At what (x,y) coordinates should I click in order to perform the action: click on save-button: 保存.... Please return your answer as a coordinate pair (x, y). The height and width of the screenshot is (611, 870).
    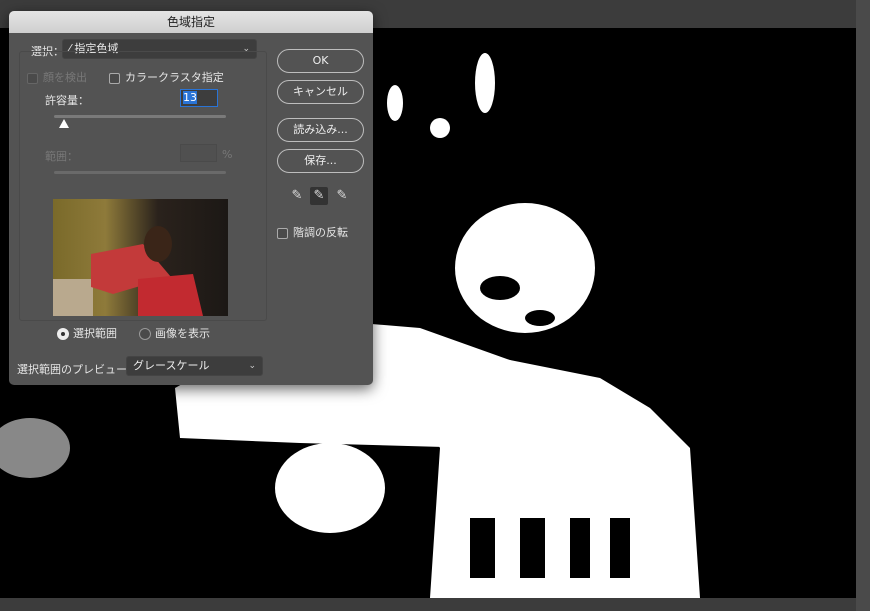
    Looking at the image, I should click on (320, 161).